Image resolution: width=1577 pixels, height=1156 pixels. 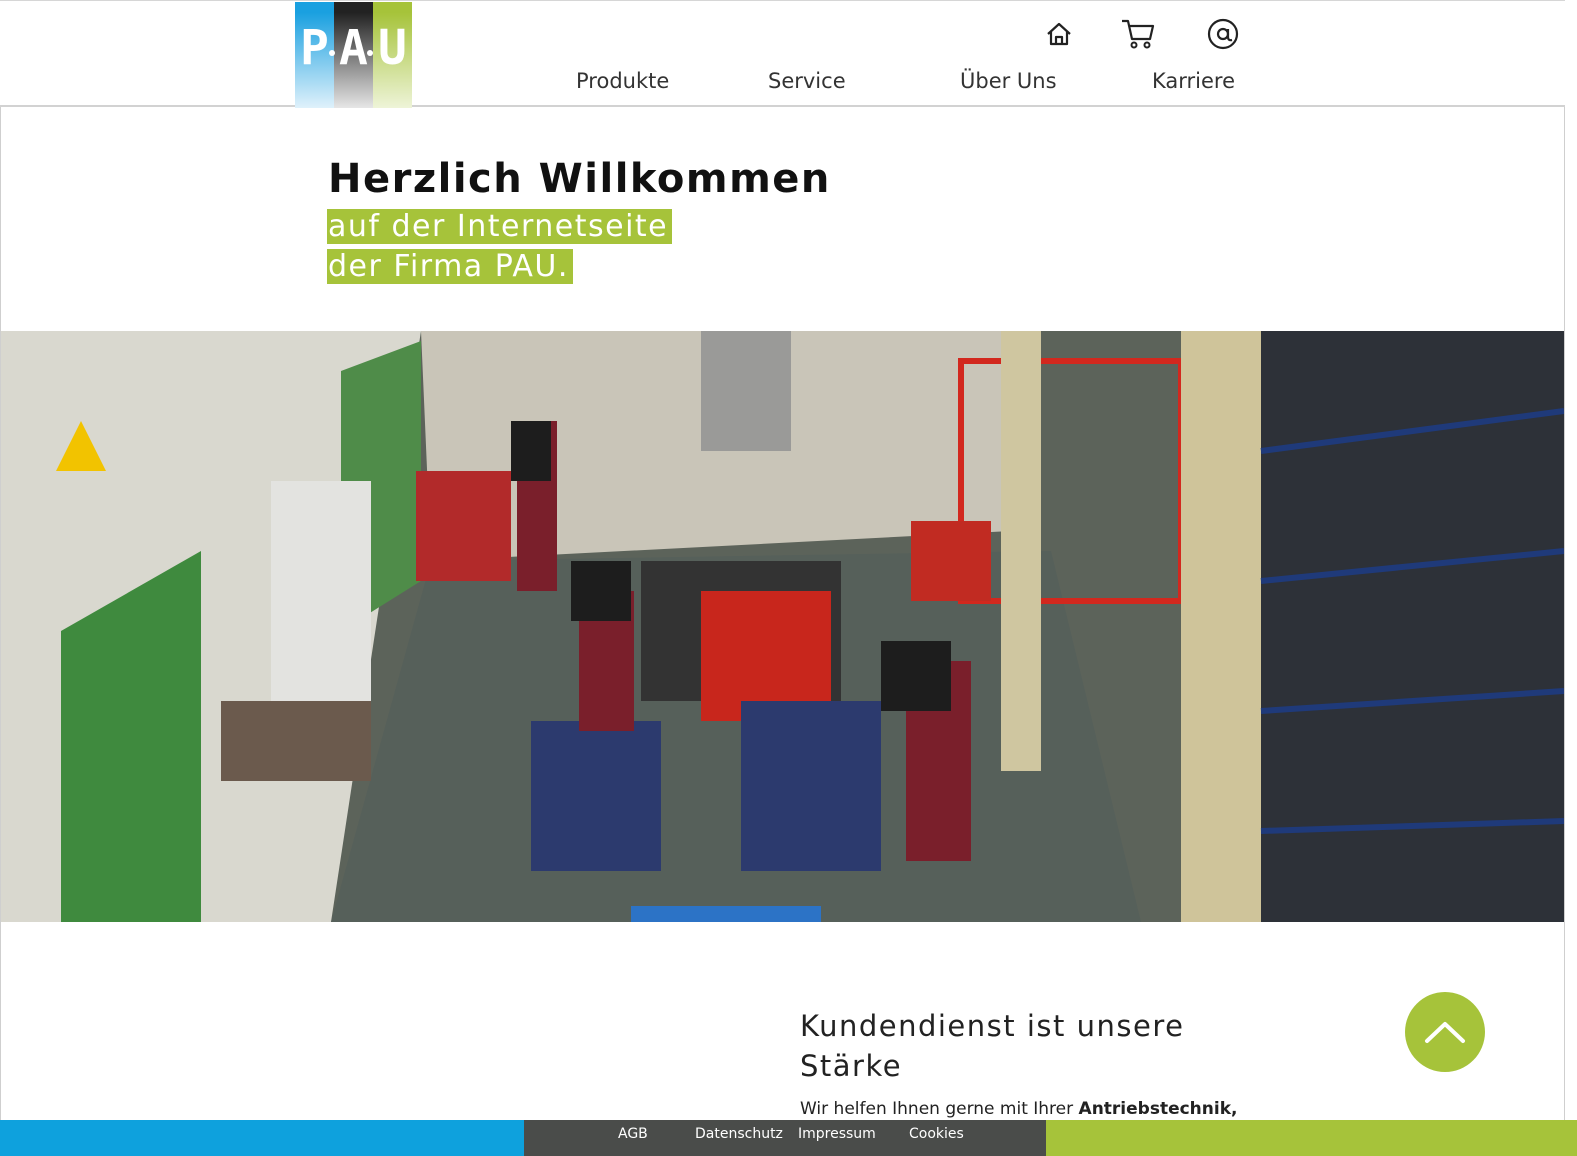 I want to click on cart-icon, so click(x=1137, y=34).